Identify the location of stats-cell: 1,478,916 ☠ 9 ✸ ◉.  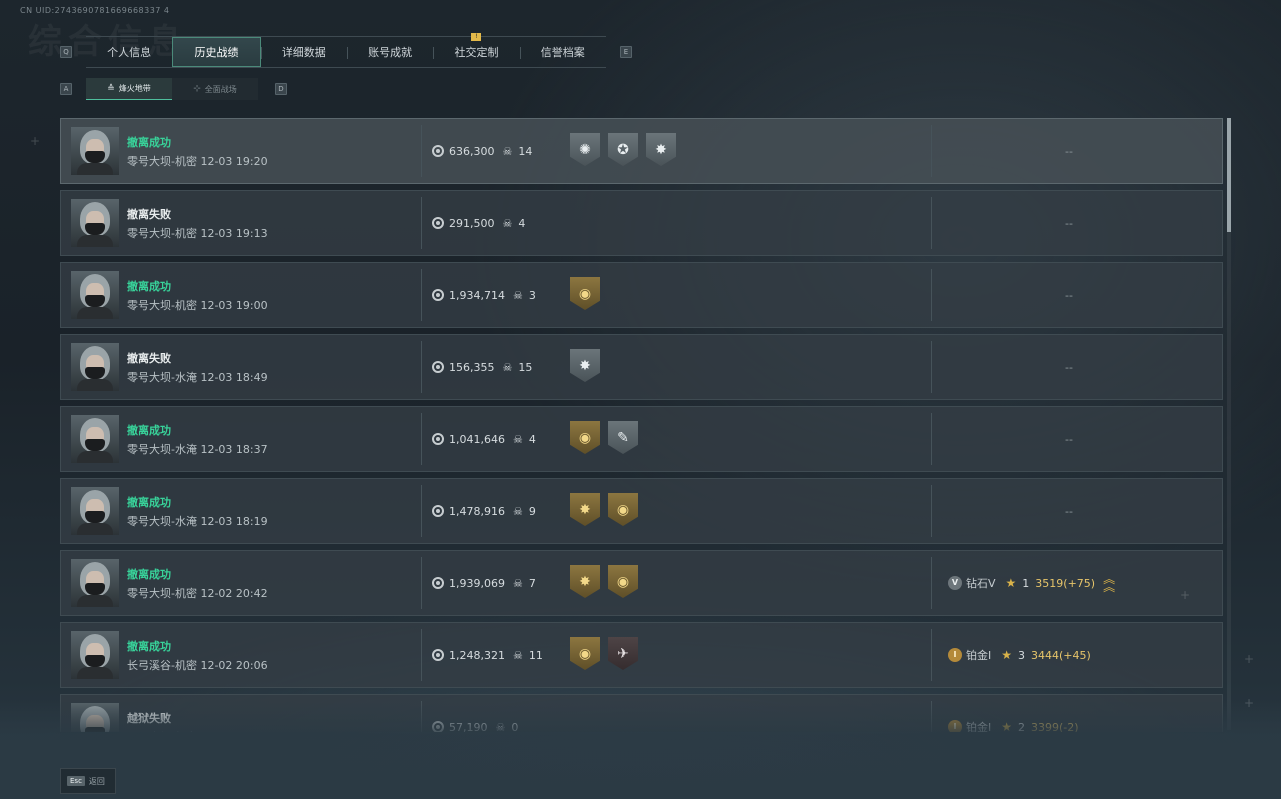
(677, 511).